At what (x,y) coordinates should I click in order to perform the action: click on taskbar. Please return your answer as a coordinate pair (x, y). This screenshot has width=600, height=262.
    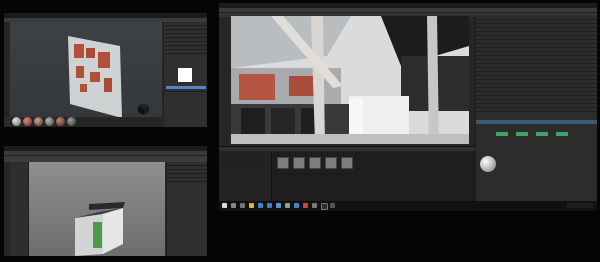
    Looking at the image, I should click on (408, 206).